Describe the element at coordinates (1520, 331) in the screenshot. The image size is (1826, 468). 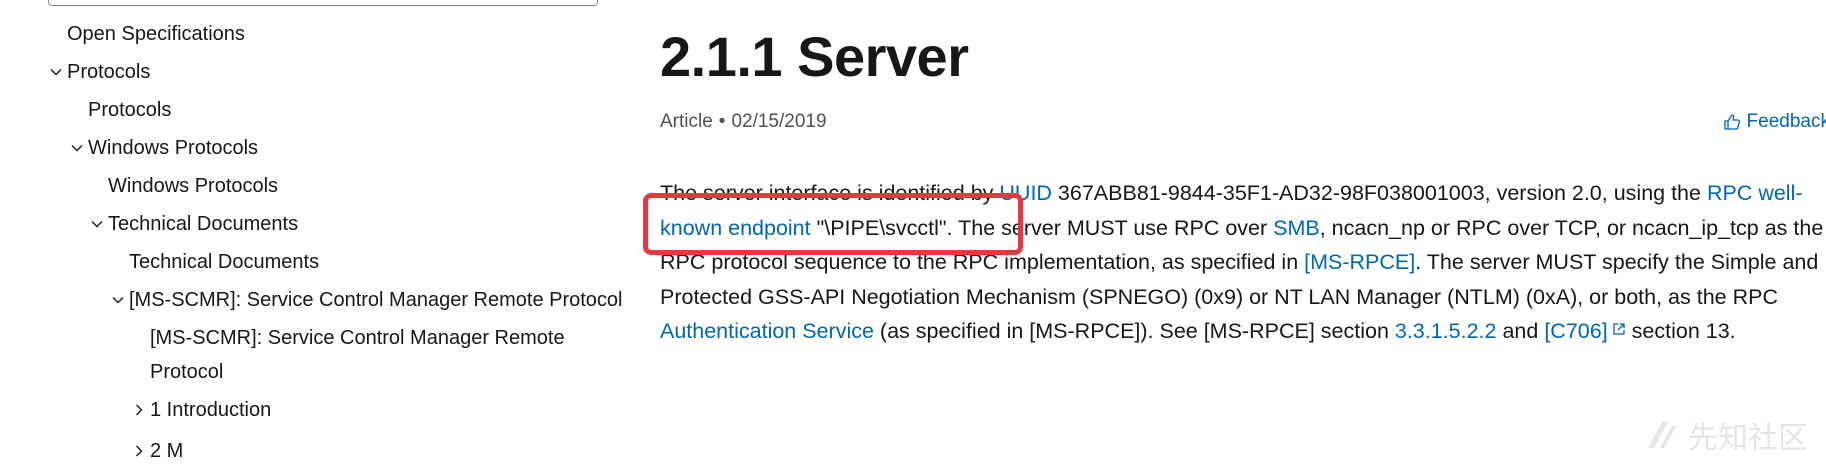
I see `text-segment: and` at that location.